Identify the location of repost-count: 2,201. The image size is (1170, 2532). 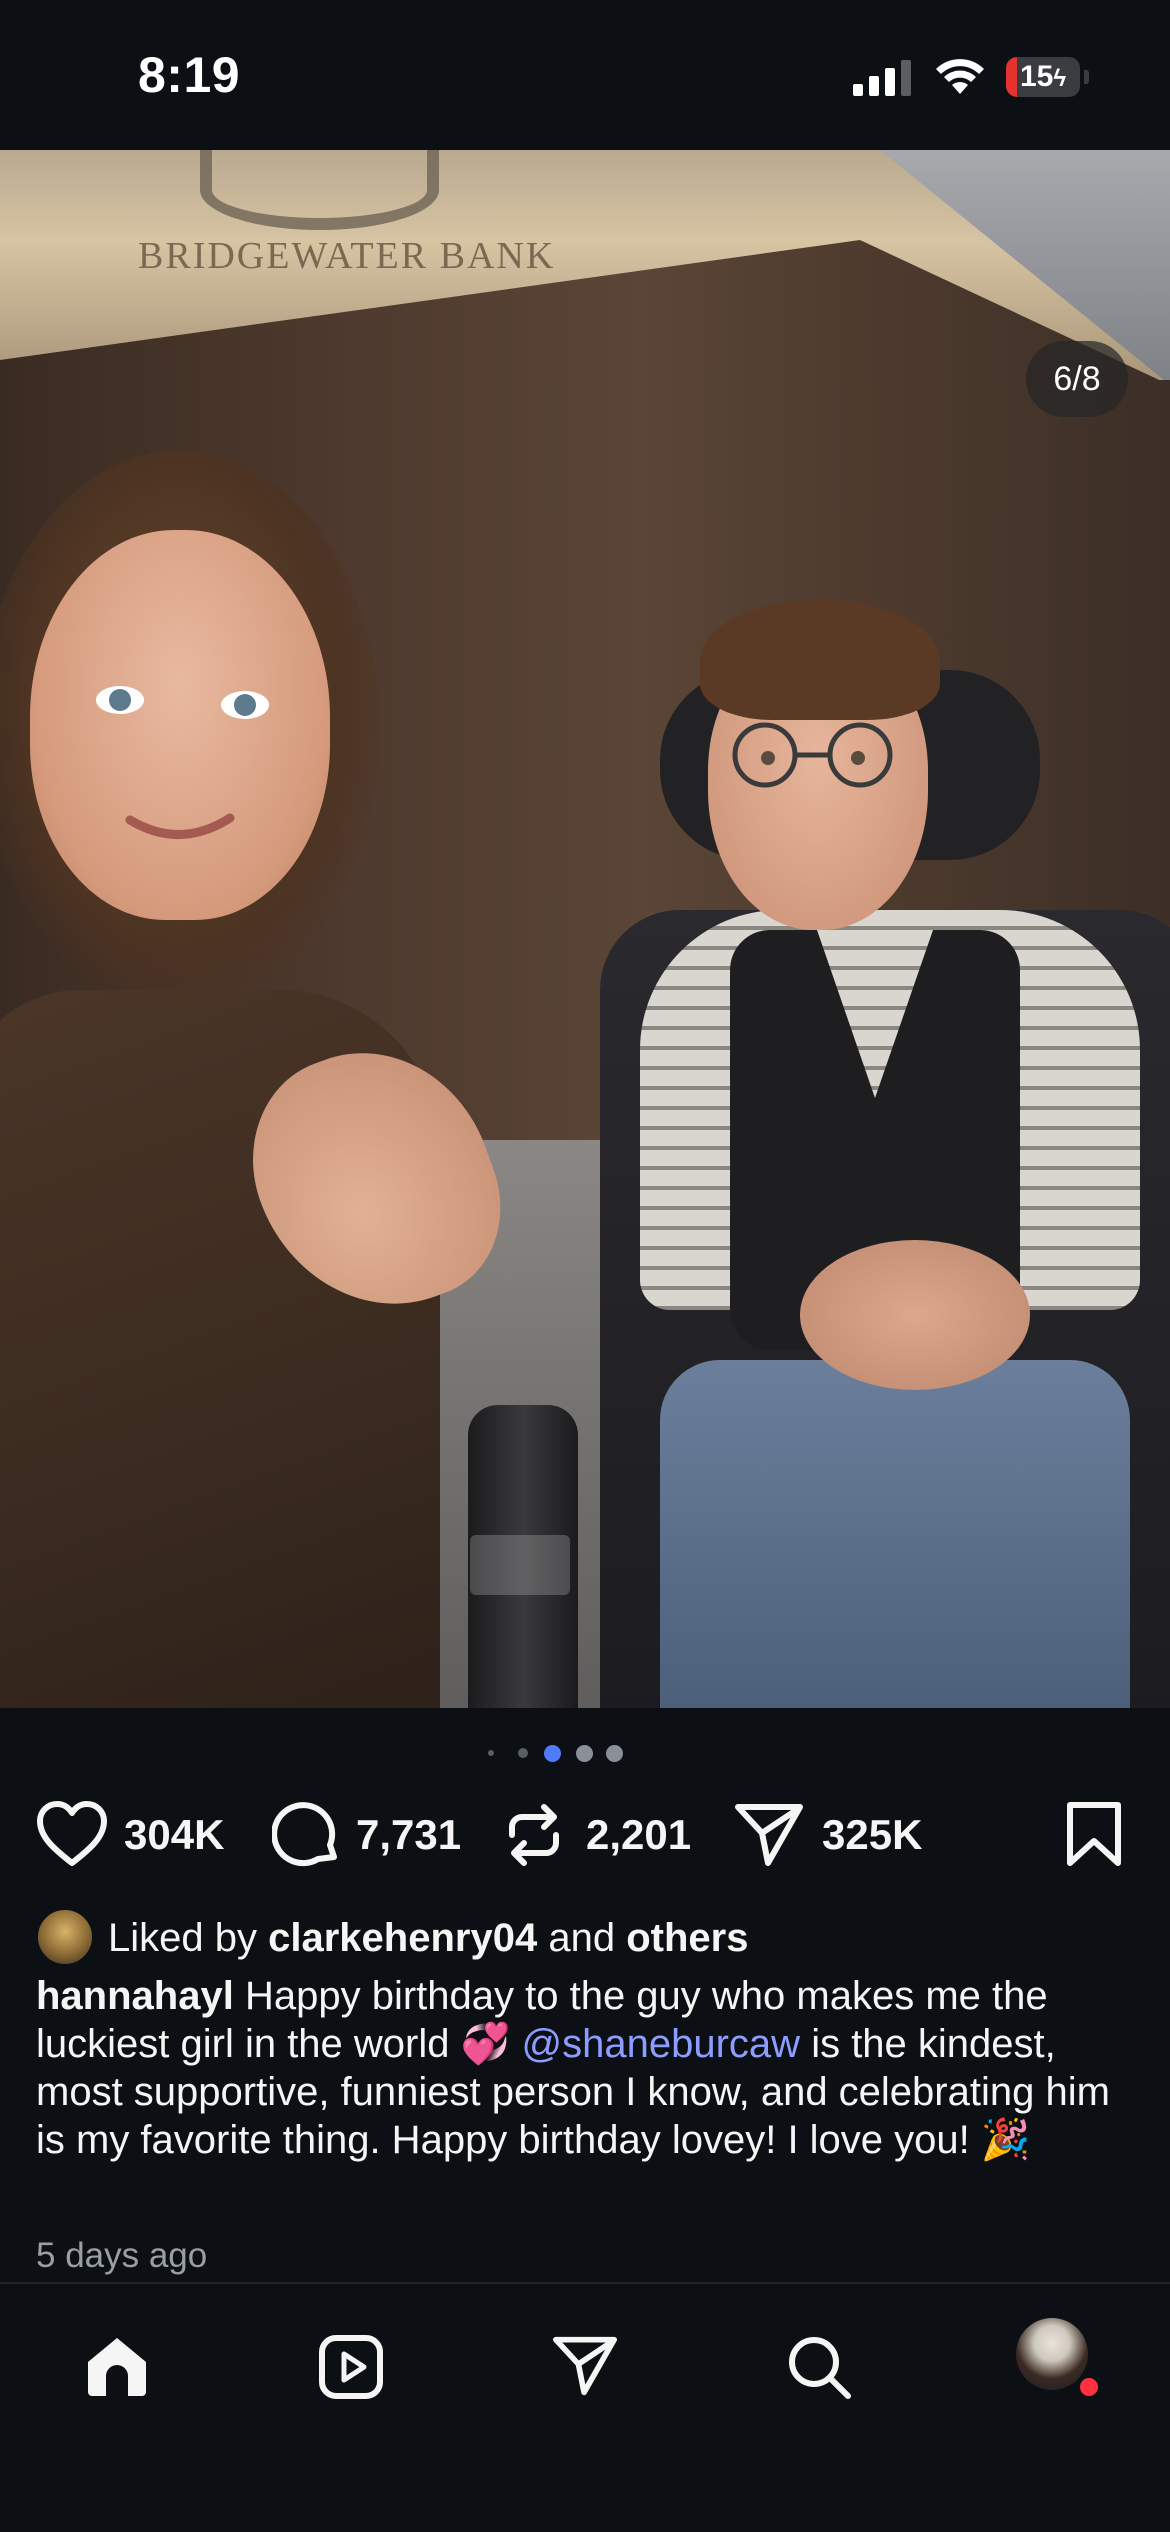
(639, 1834).